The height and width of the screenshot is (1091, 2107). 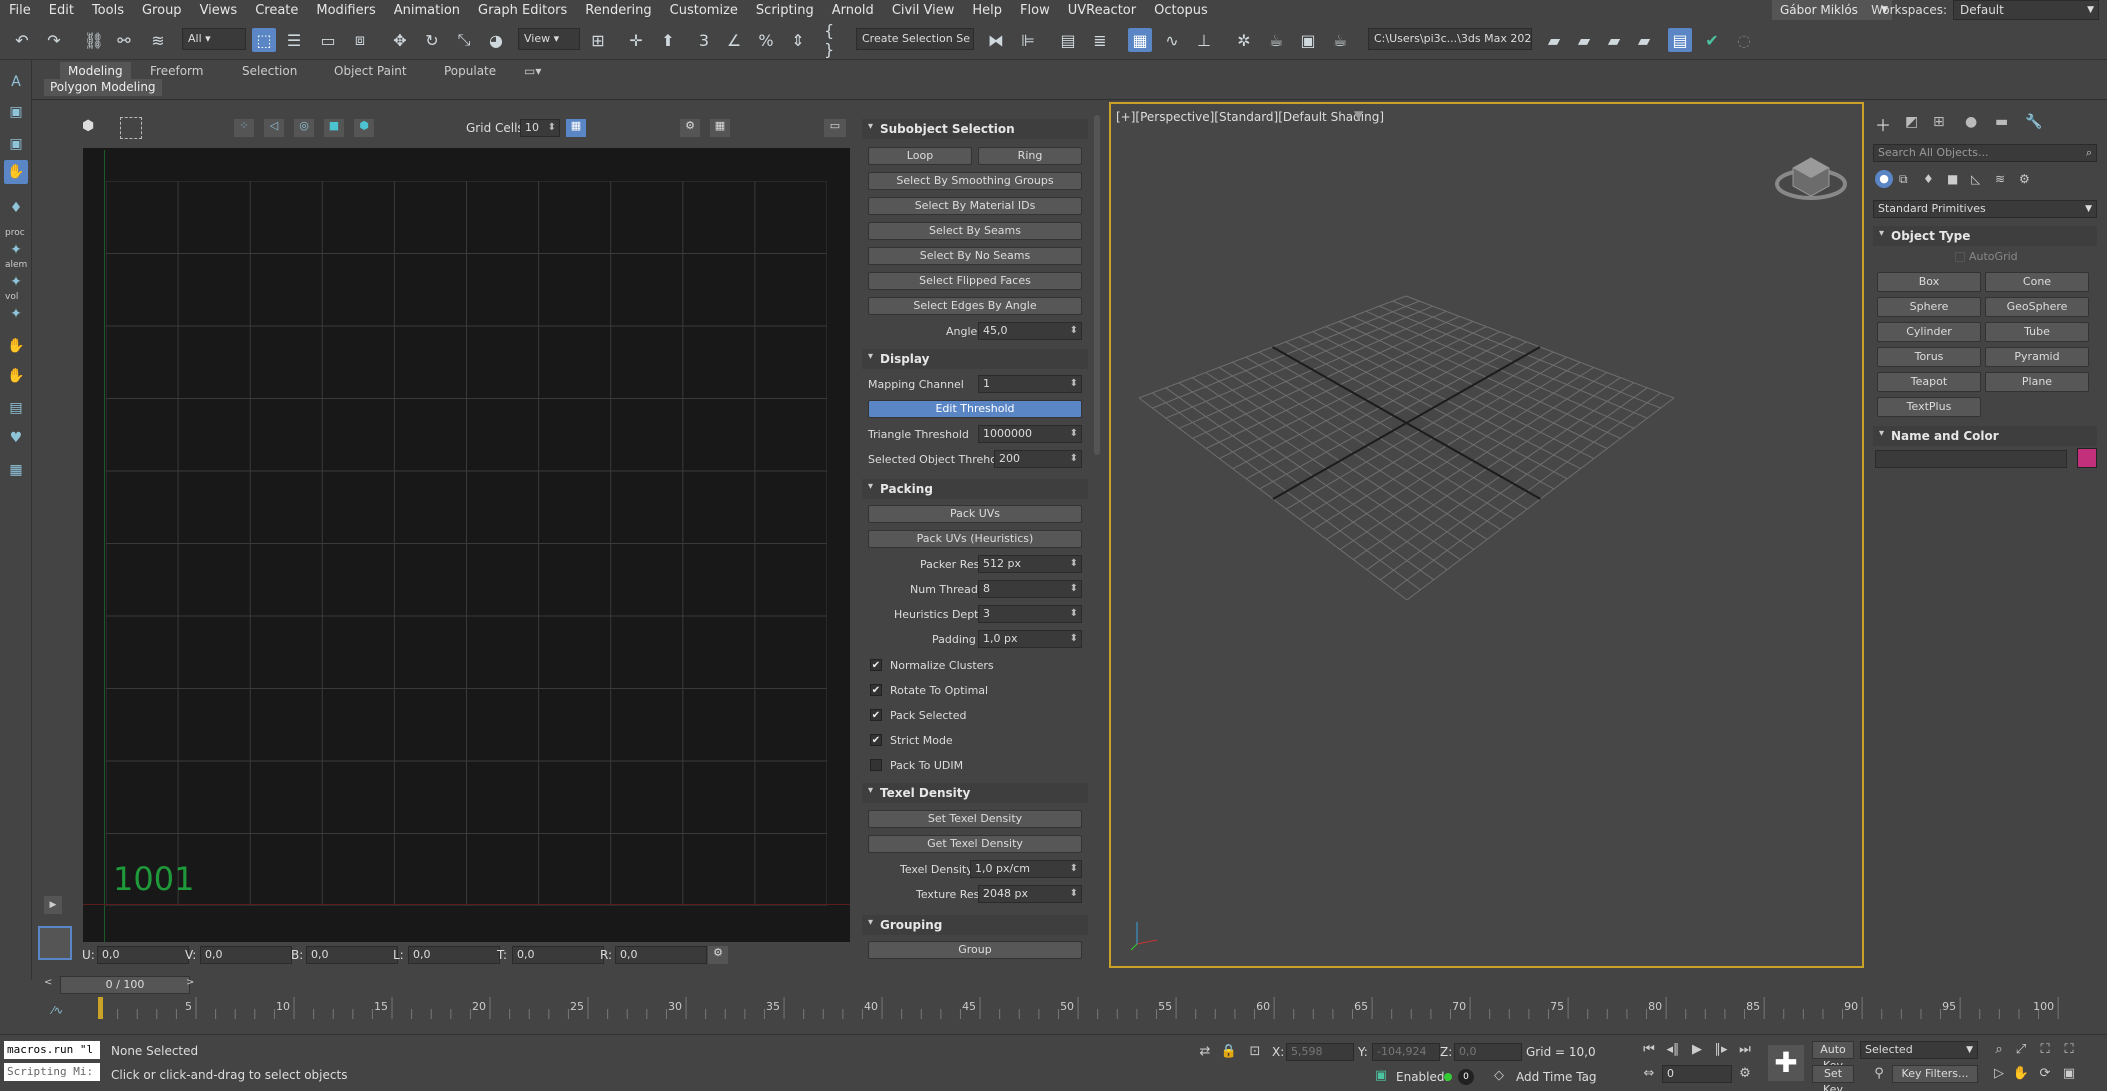 I want to click on tab-object-paint: Object Paint, so click(x=370, y=71).